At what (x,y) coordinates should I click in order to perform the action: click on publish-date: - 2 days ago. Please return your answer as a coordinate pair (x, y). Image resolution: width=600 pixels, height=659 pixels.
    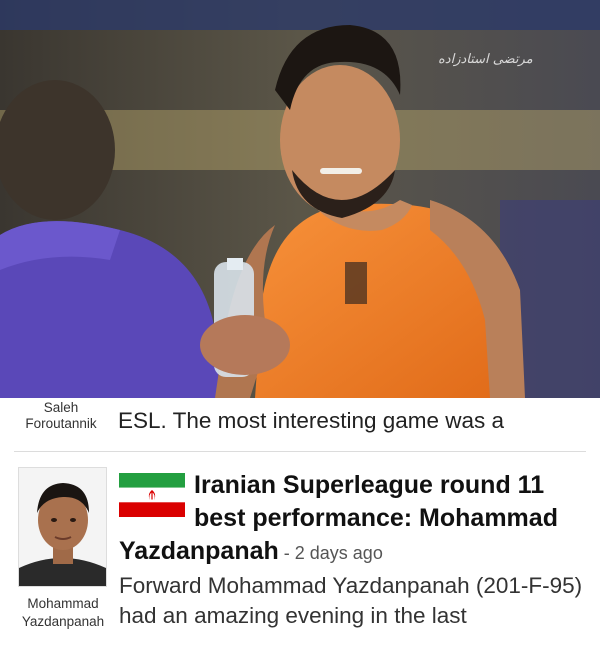
    Looking at the image, I should click on (330, 553).